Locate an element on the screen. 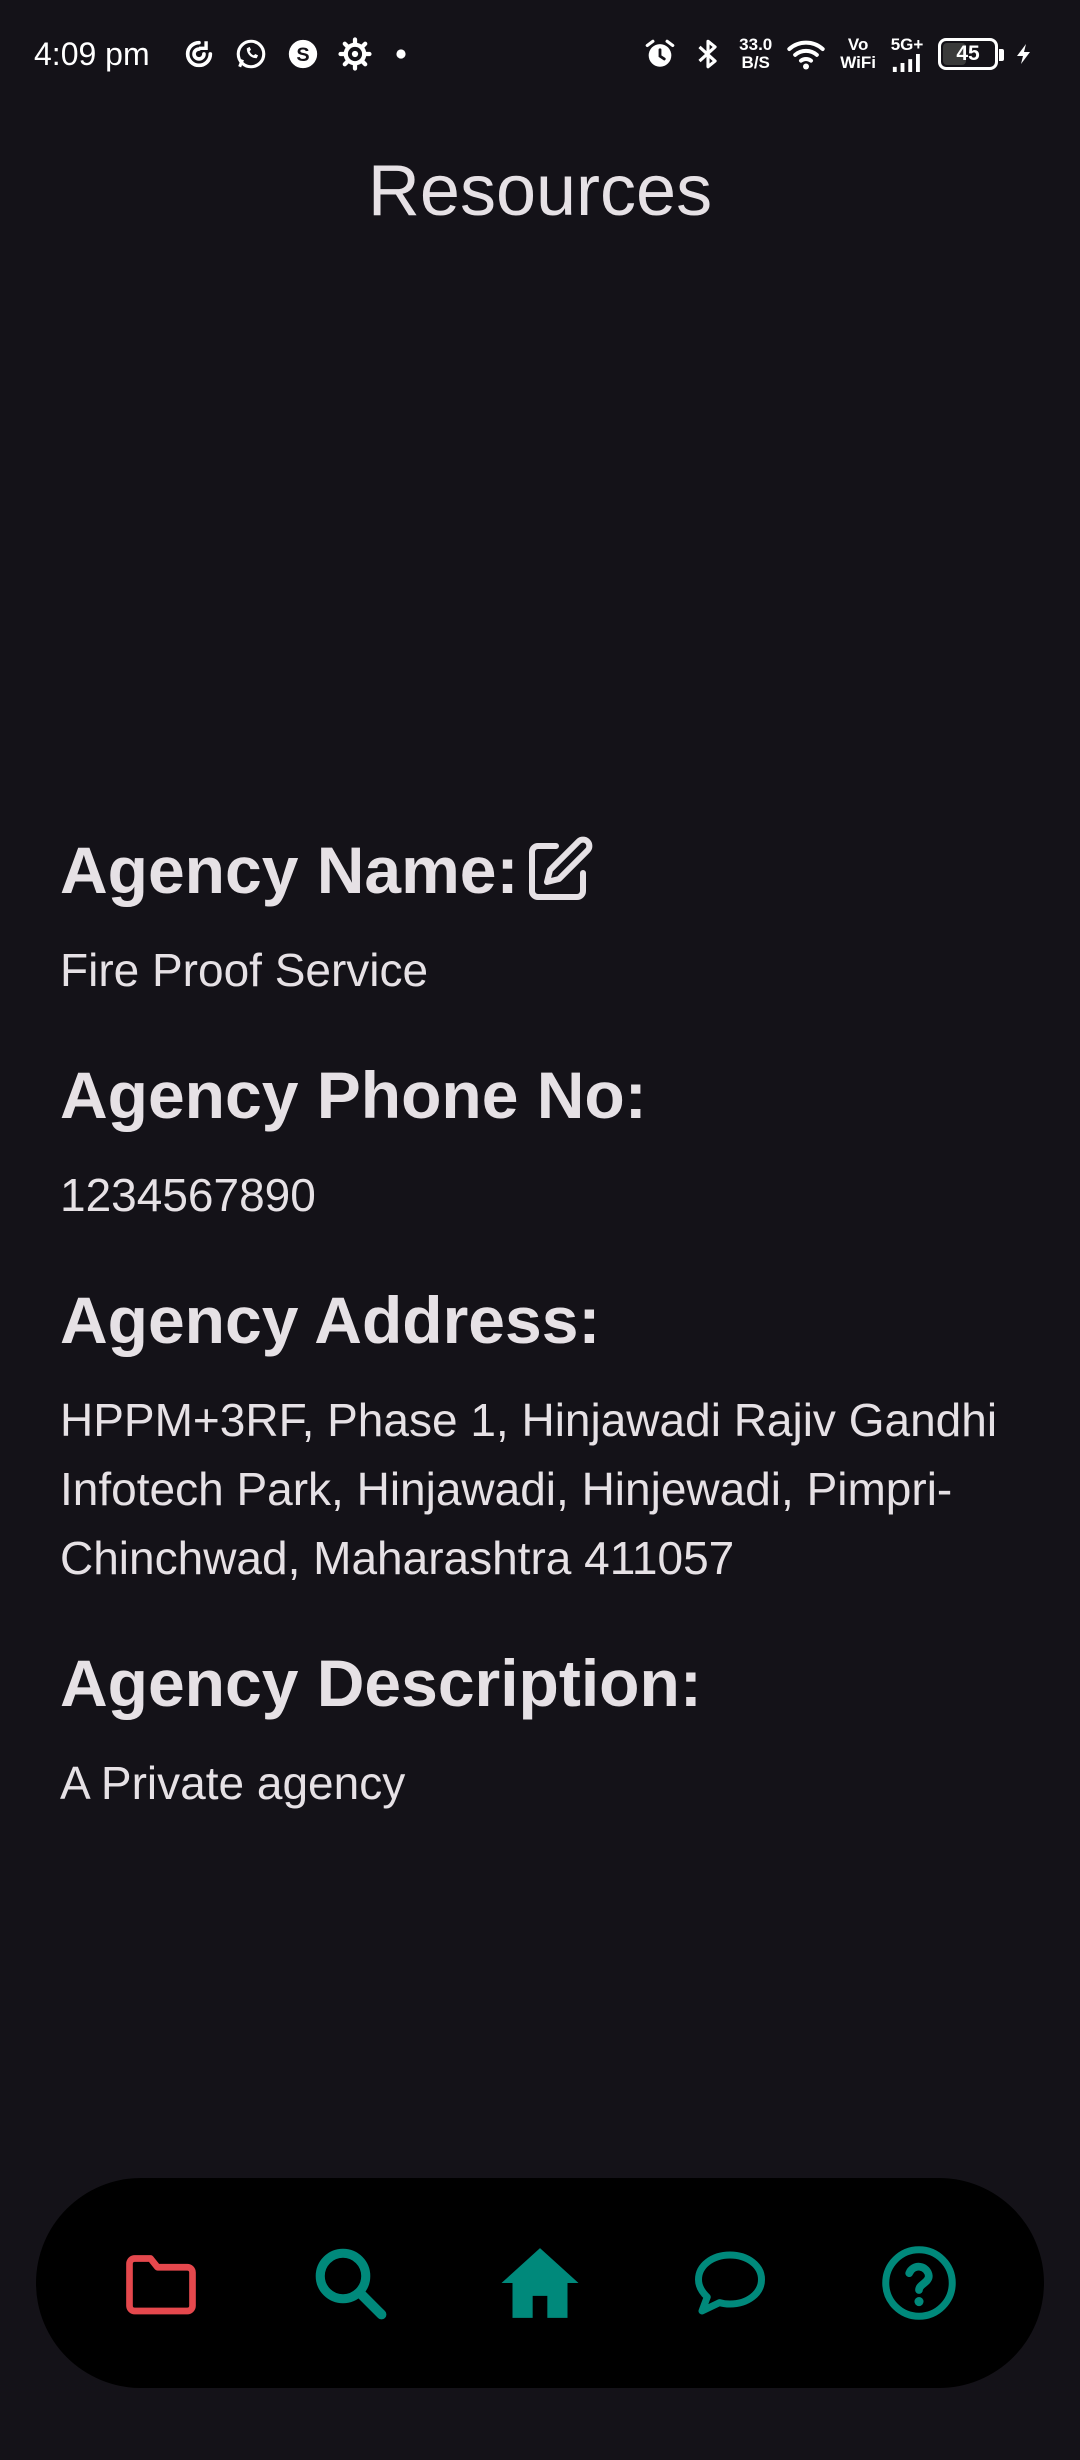 The image size is (1080, 2460). folder-icon is located at coordinates (160, 2285).